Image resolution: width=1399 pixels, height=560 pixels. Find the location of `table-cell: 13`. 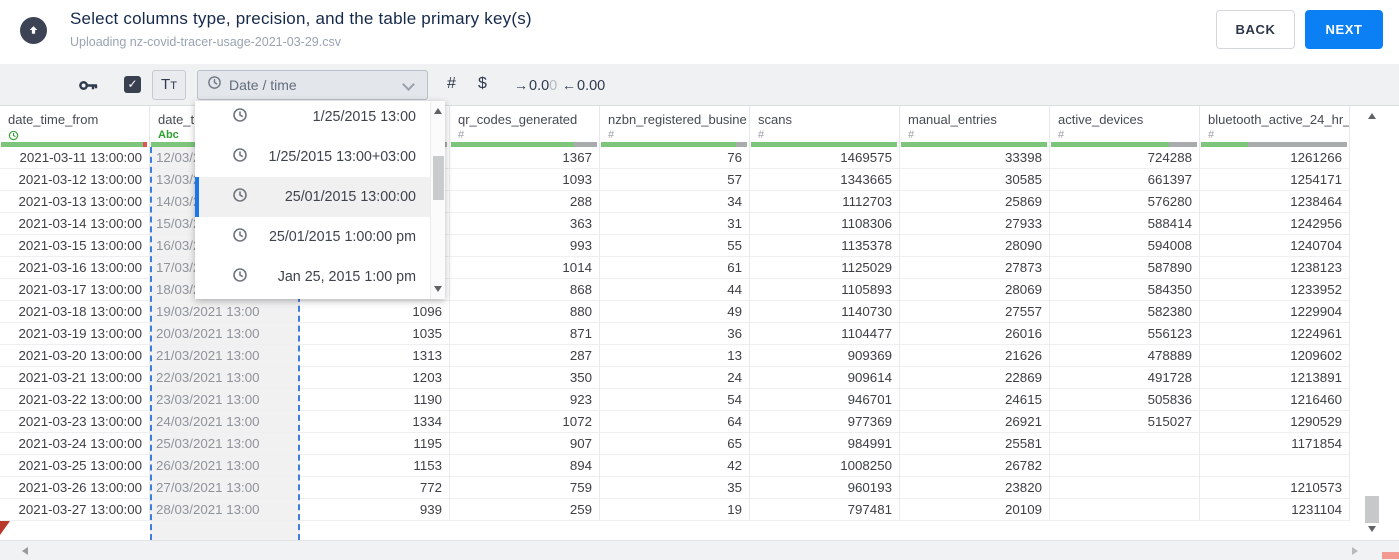

table-cell: 13 is located at coordinates (675, 356).